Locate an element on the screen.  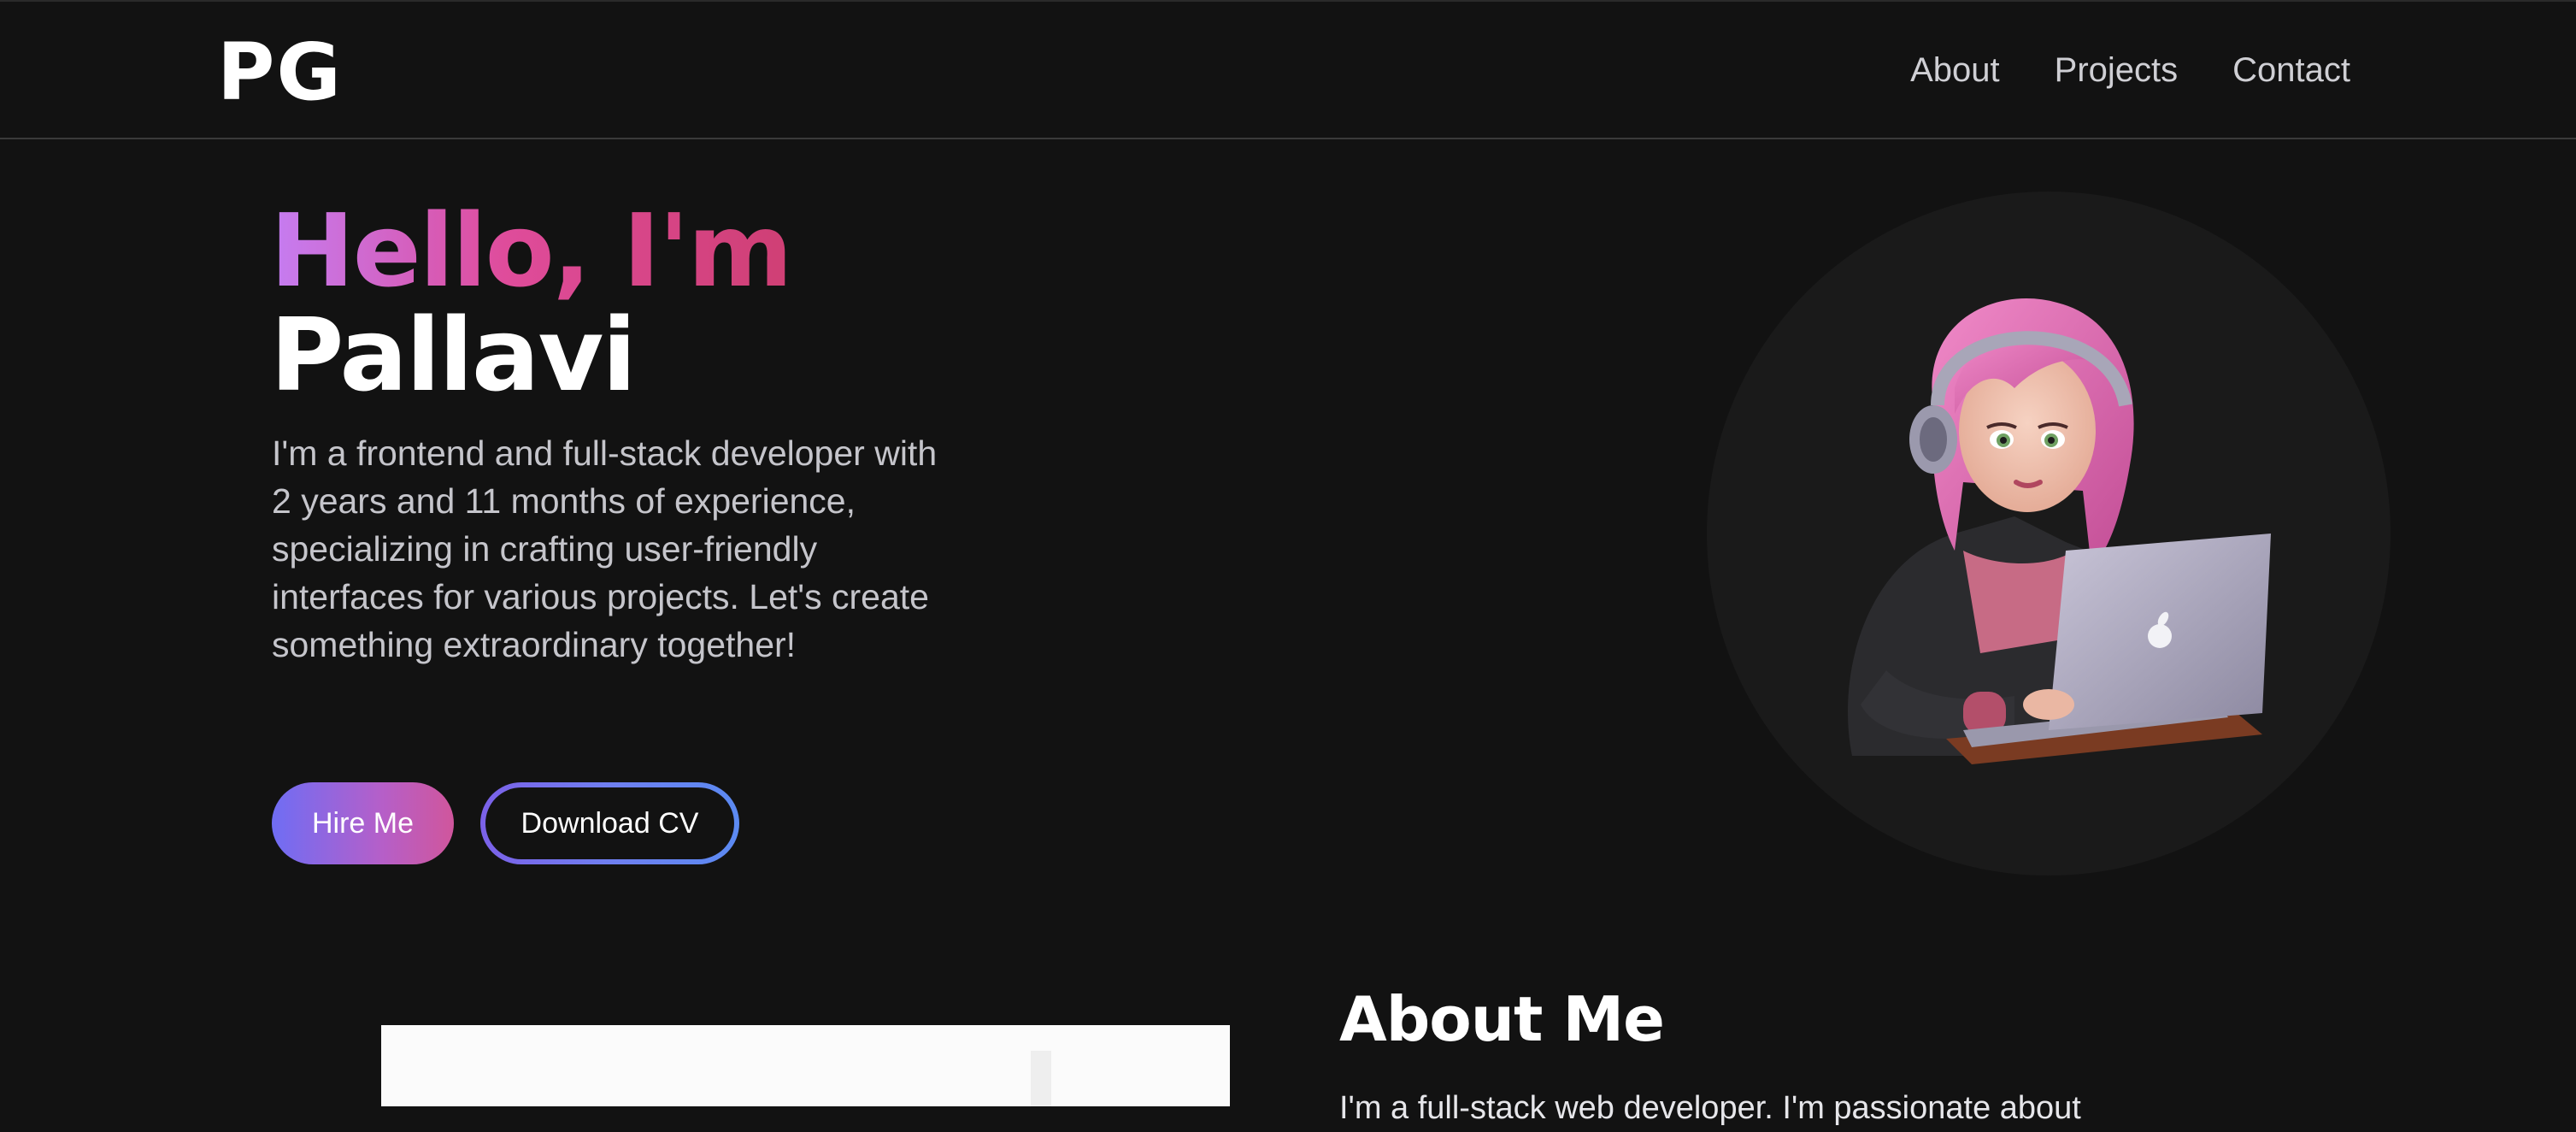
nav-link-contact: Contact is located at coordinates (2291, 70).